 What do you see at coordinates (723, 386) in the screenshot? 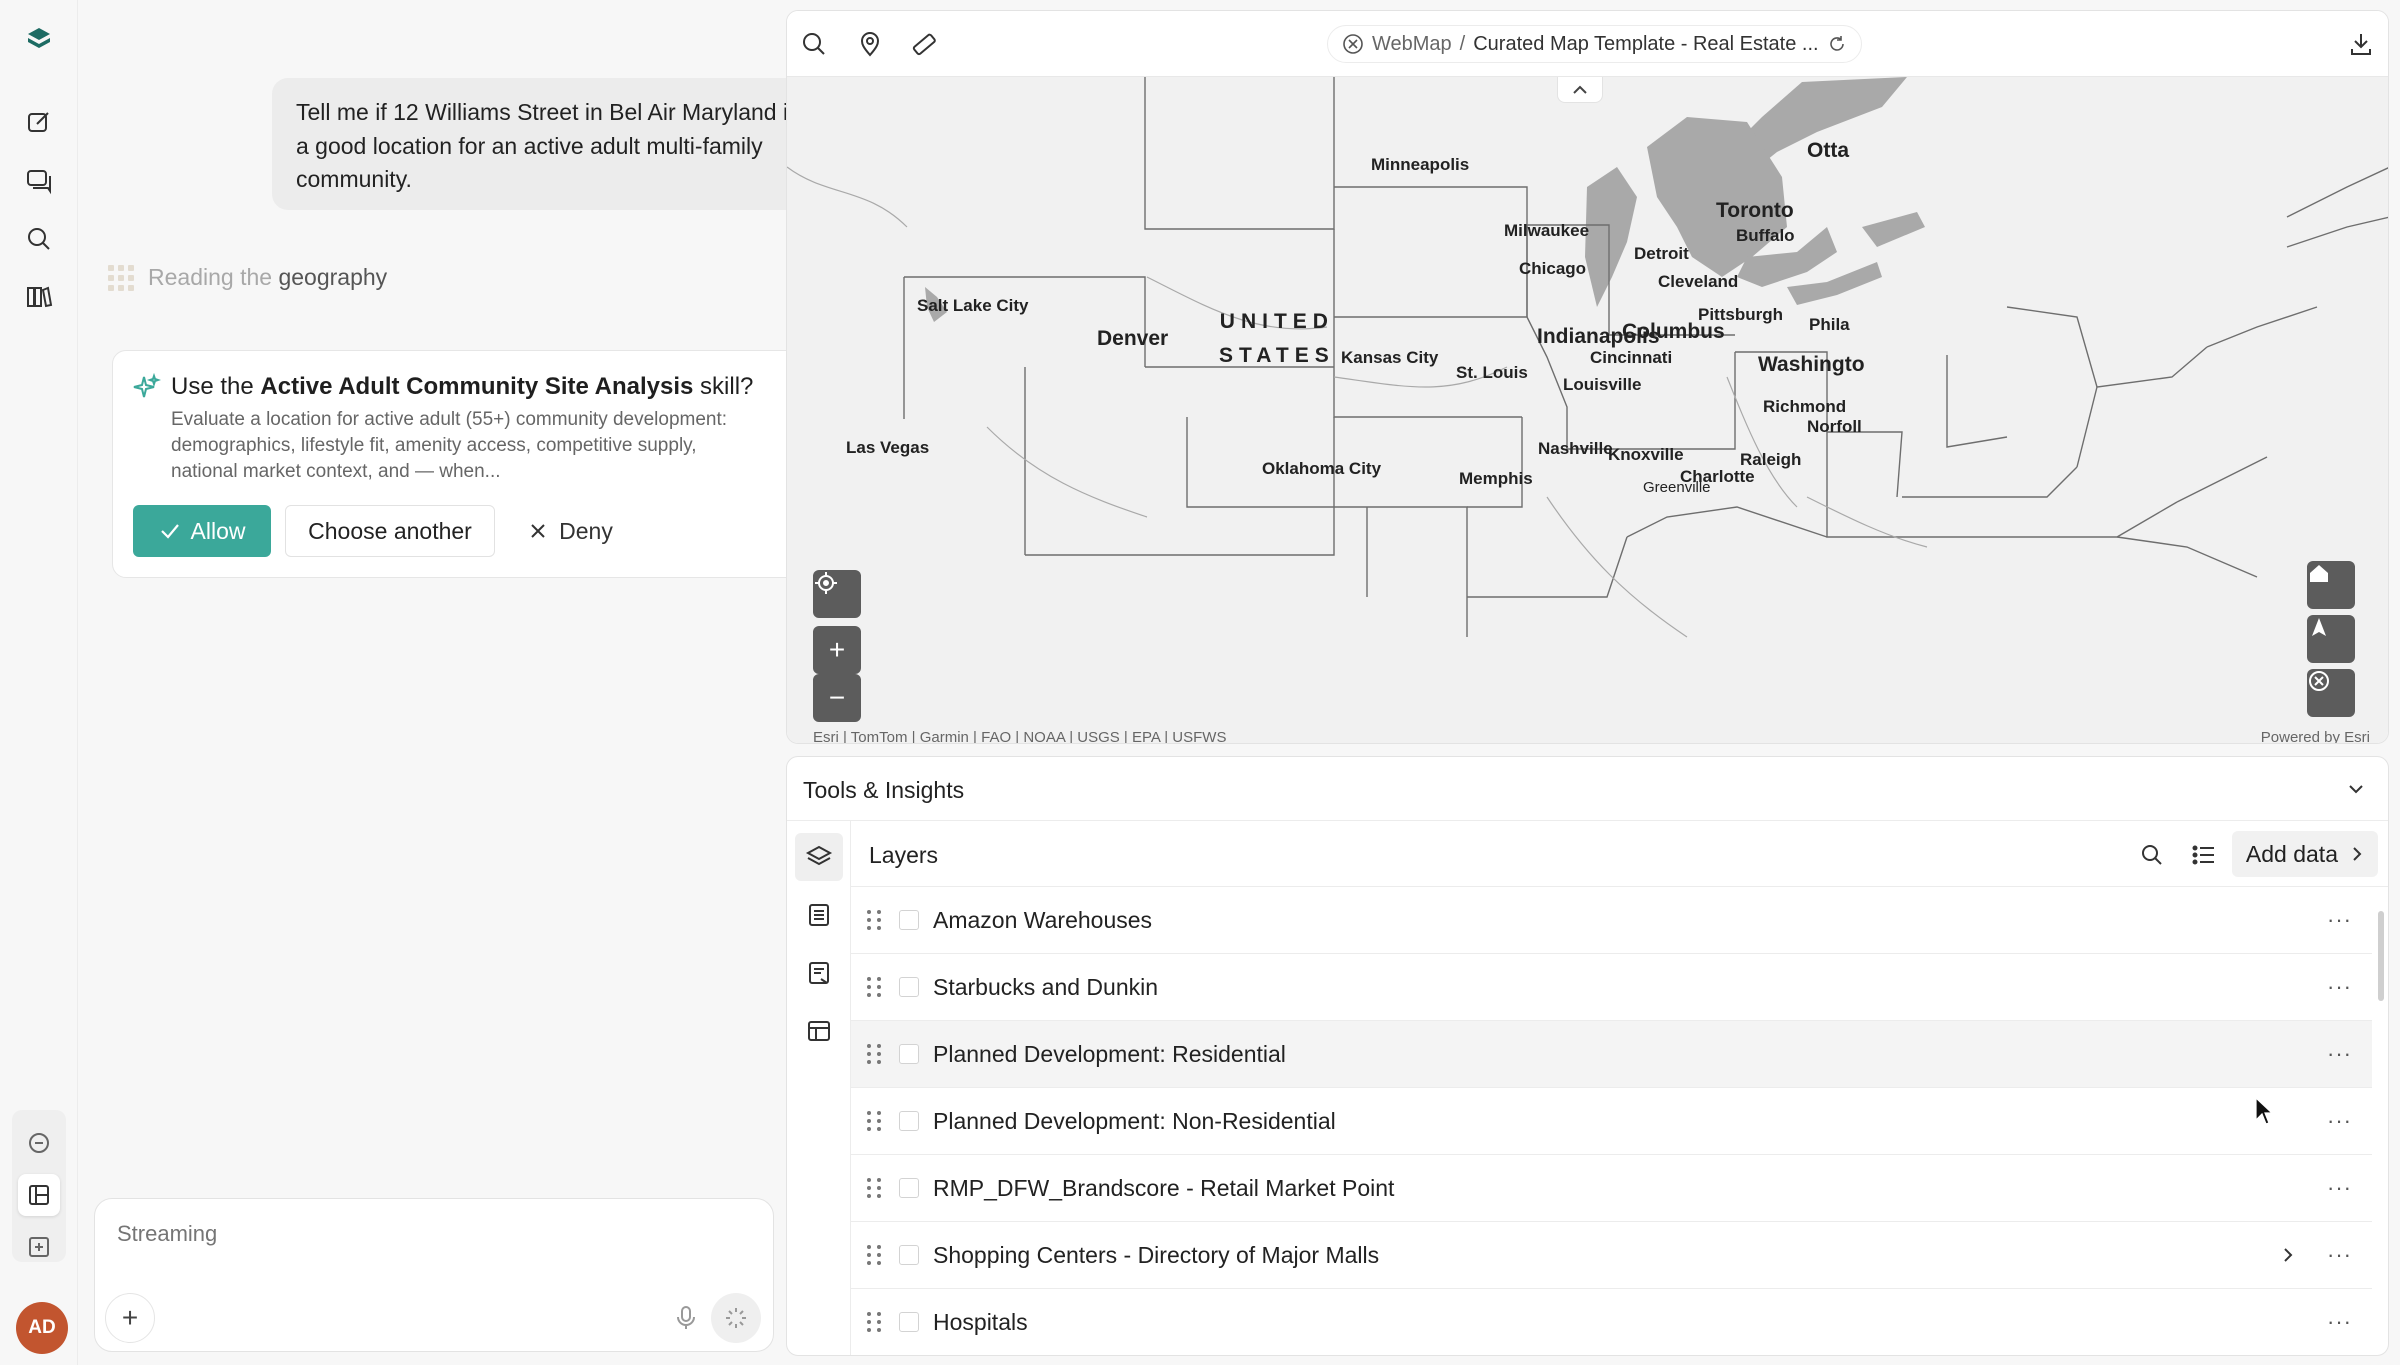
I see `skill-title-suffix: skill?` at bounding box center [723, 386].